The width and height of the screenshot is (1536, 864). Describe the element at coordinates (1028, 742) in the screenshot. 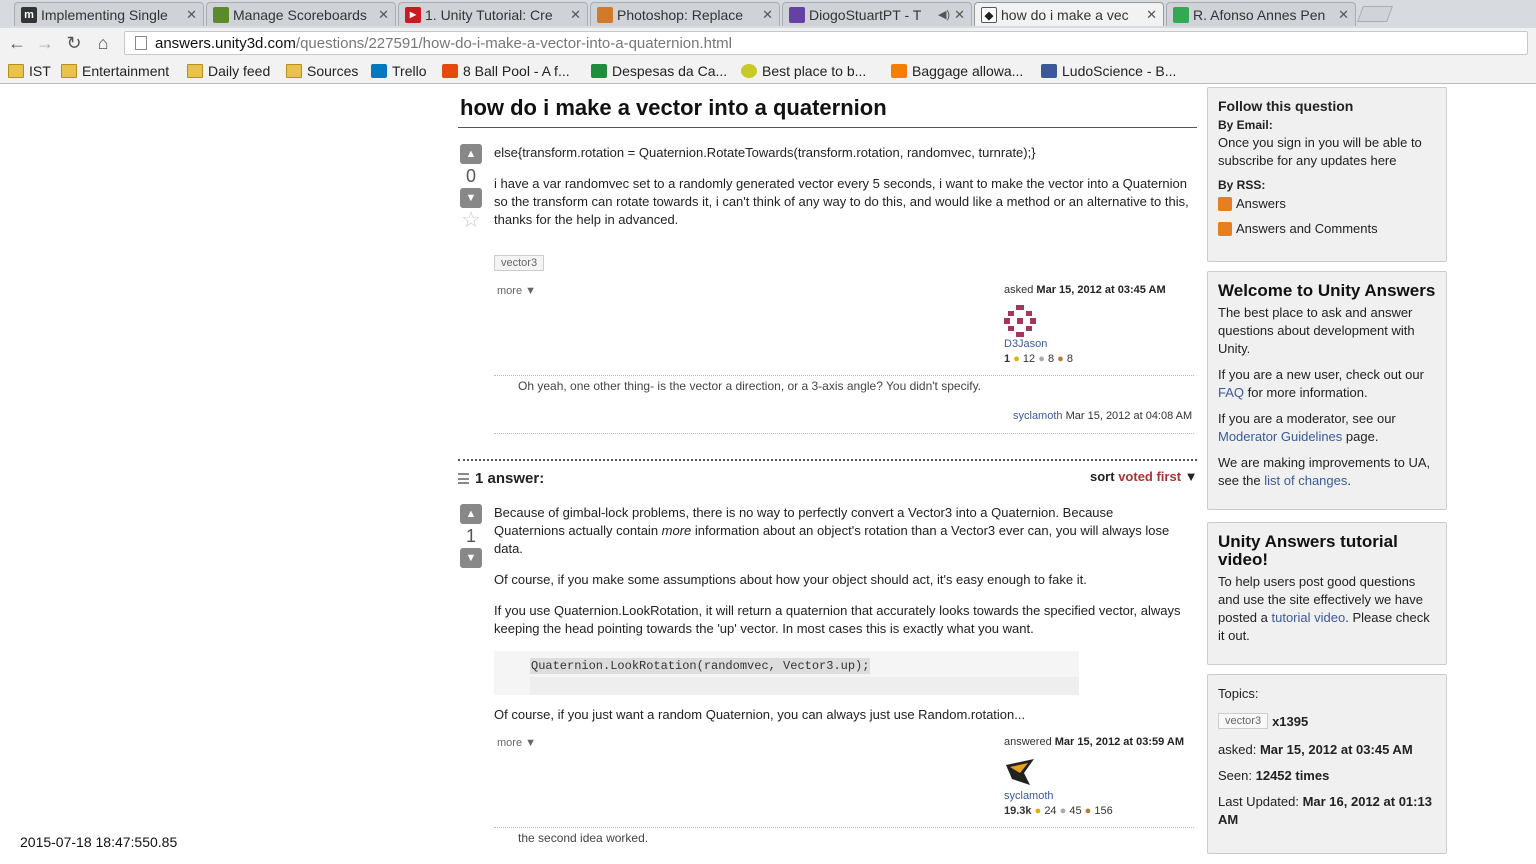

I see `answered-prefix: answered` at that location.